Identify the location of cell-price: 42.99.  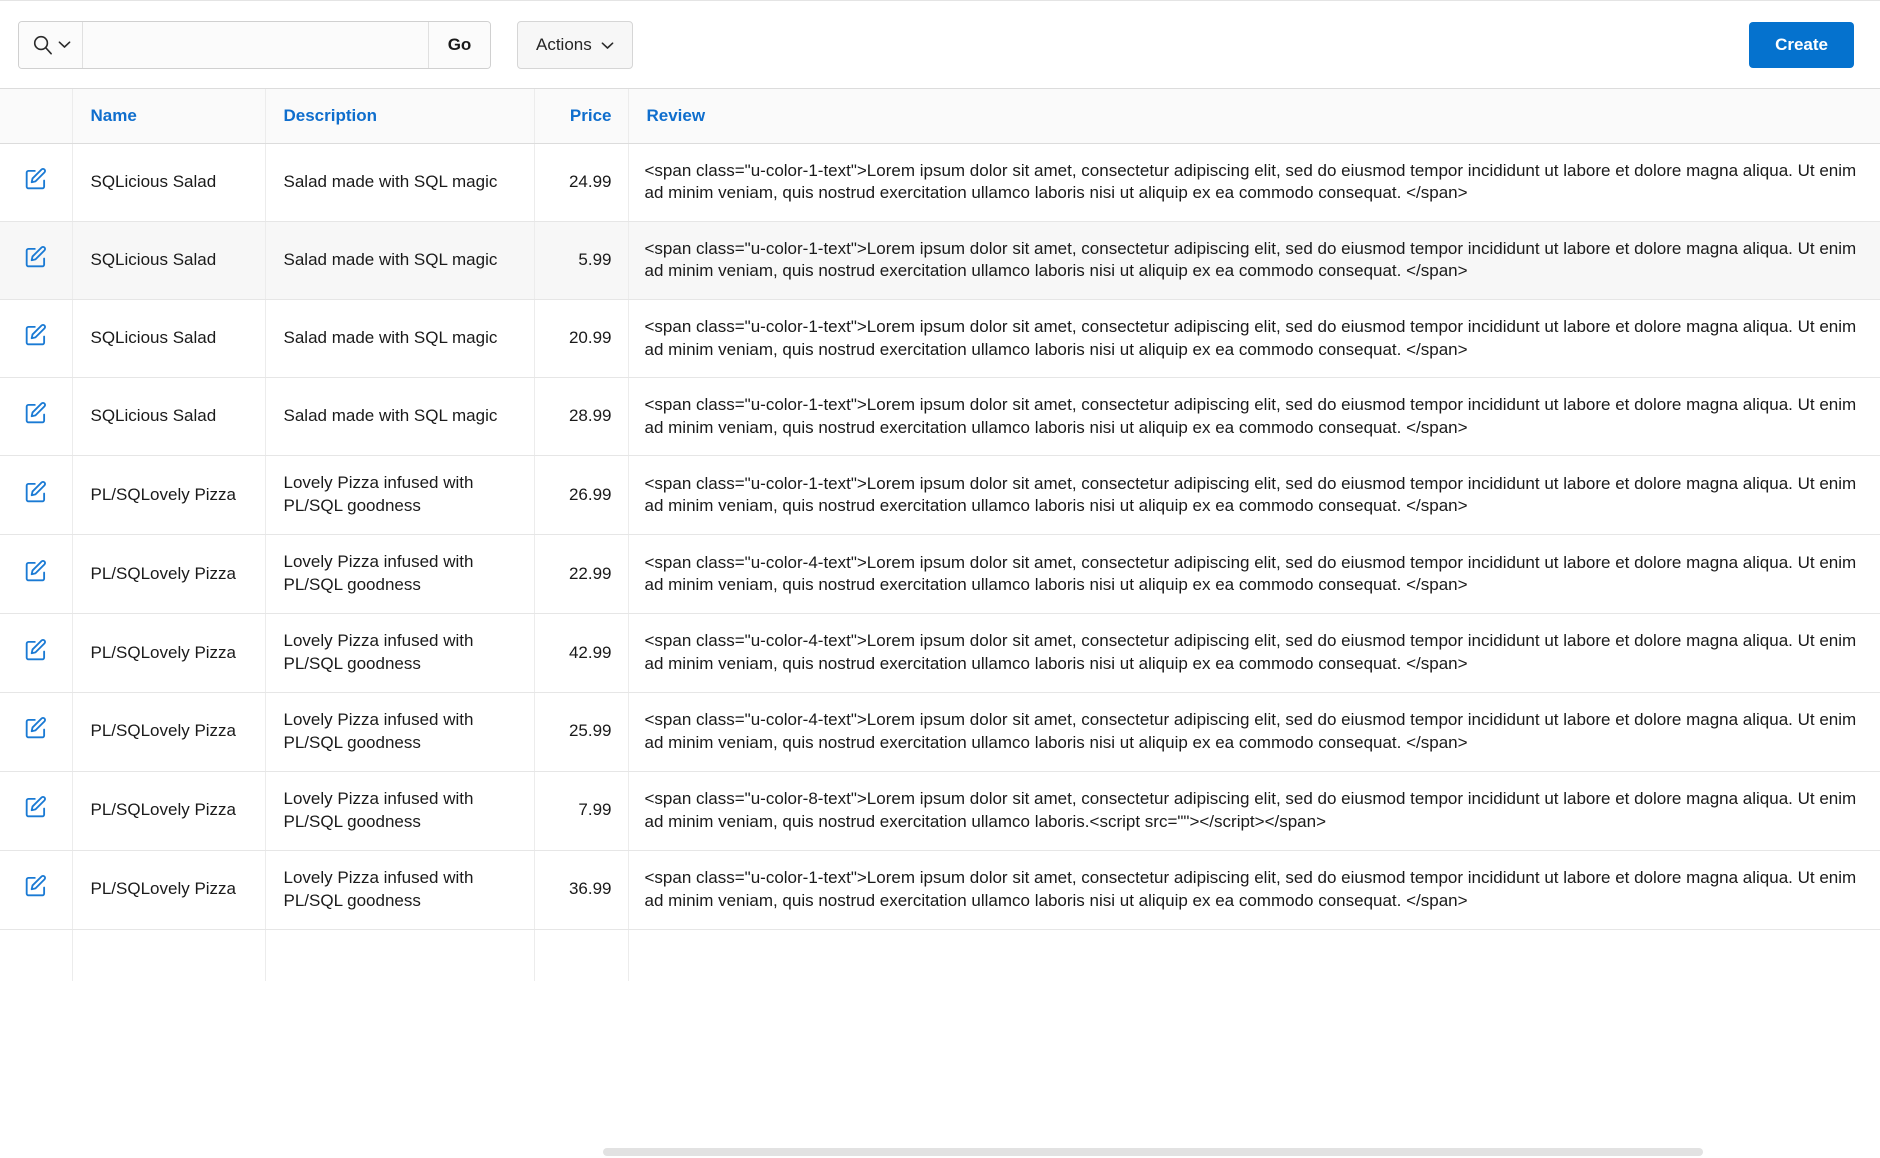
(581, 653).